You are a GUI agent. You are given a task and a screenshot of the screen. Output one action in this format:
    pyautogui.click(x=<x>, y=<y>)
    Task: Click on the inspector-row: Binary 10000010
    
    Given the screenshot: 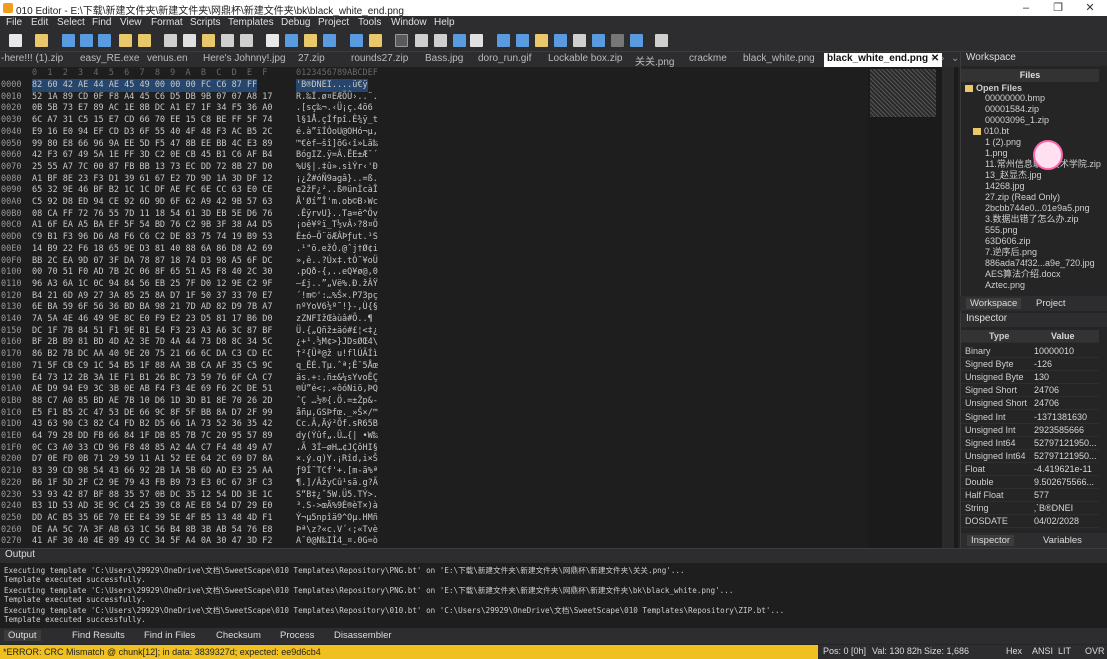 What is the action you would take?
    pyautogui.click(x=1030, y=351)
    